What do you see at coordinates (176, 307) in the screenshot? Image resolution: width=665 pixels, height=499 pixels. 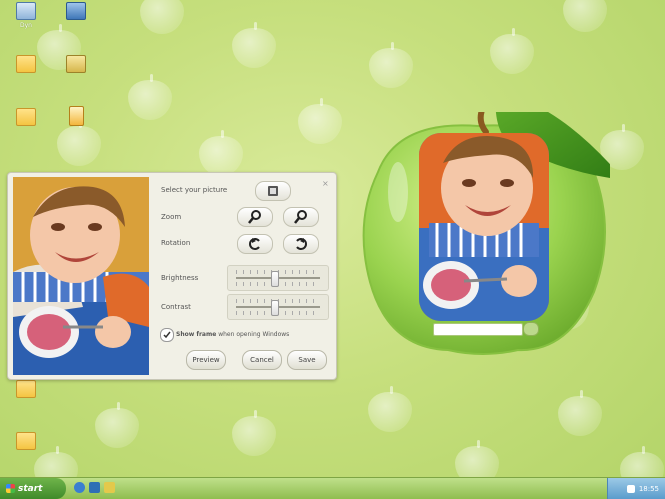 I see `contrast-label: Contrast` at bounding box center [176, 307].